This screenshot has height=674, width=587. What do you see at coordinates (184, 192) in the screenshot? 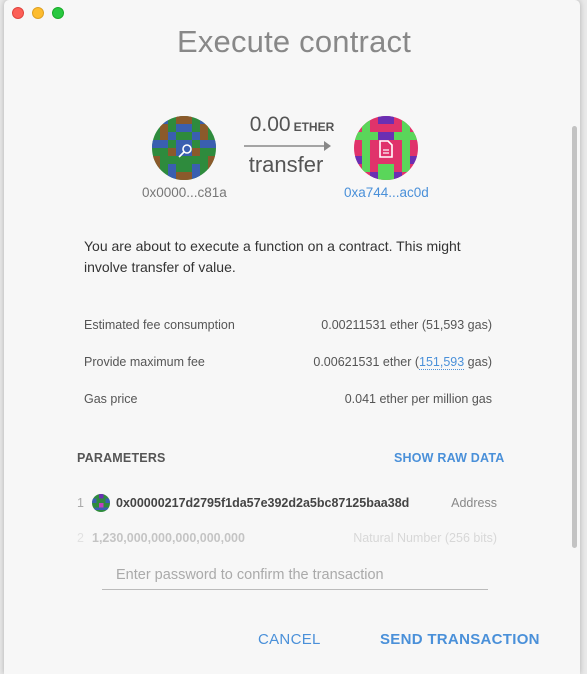
I see `from-address: 0x0000...c81a` at bounding box center [184, 192].